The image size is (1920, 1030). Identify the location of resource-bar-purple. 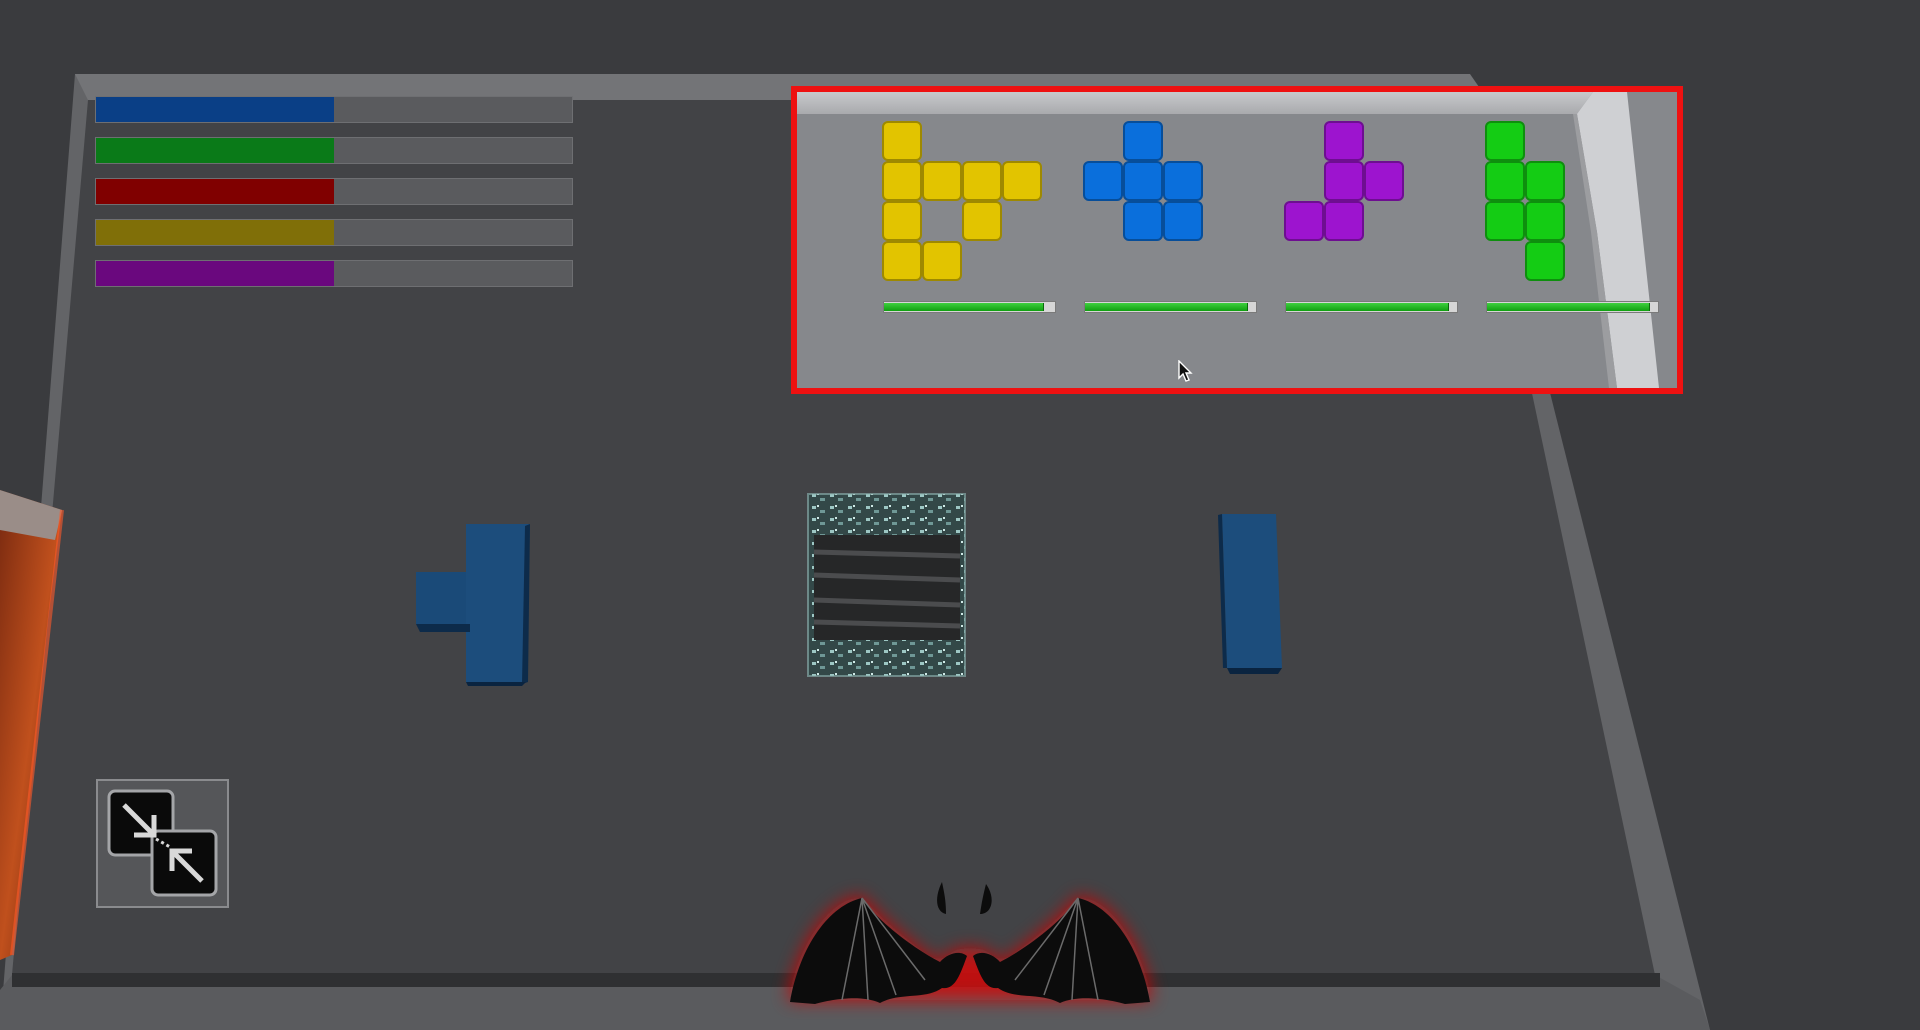
(334, 273).